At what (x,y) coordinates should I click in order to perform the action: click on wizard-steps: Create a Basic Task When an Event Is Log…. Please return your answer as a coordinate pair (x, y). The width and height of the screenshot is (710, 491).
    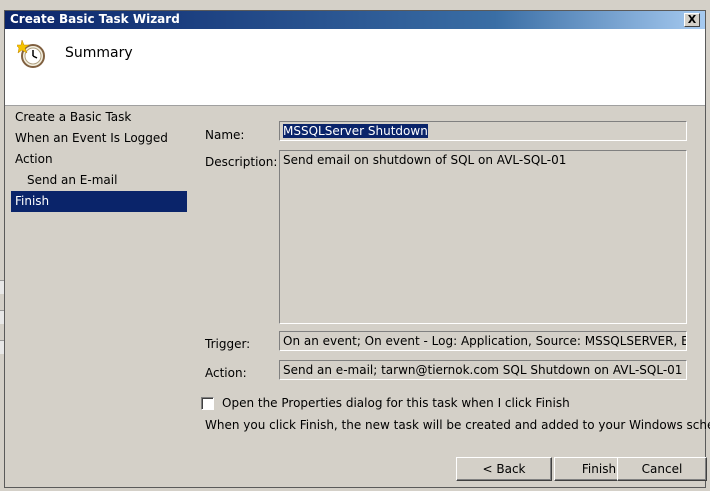
    Looking at the image, I should click on (99, 159).